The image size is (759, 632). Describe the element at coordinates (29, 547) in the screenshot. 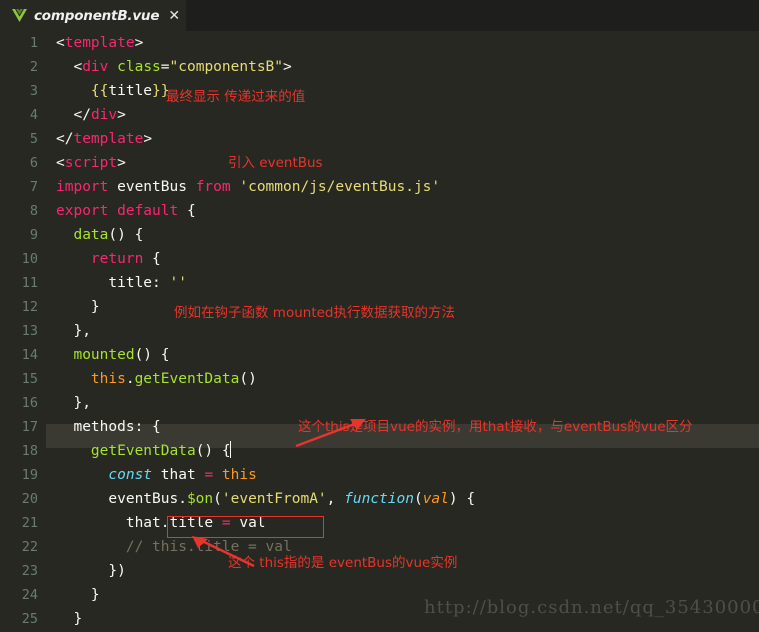

I see `line-number: 22` at that location.